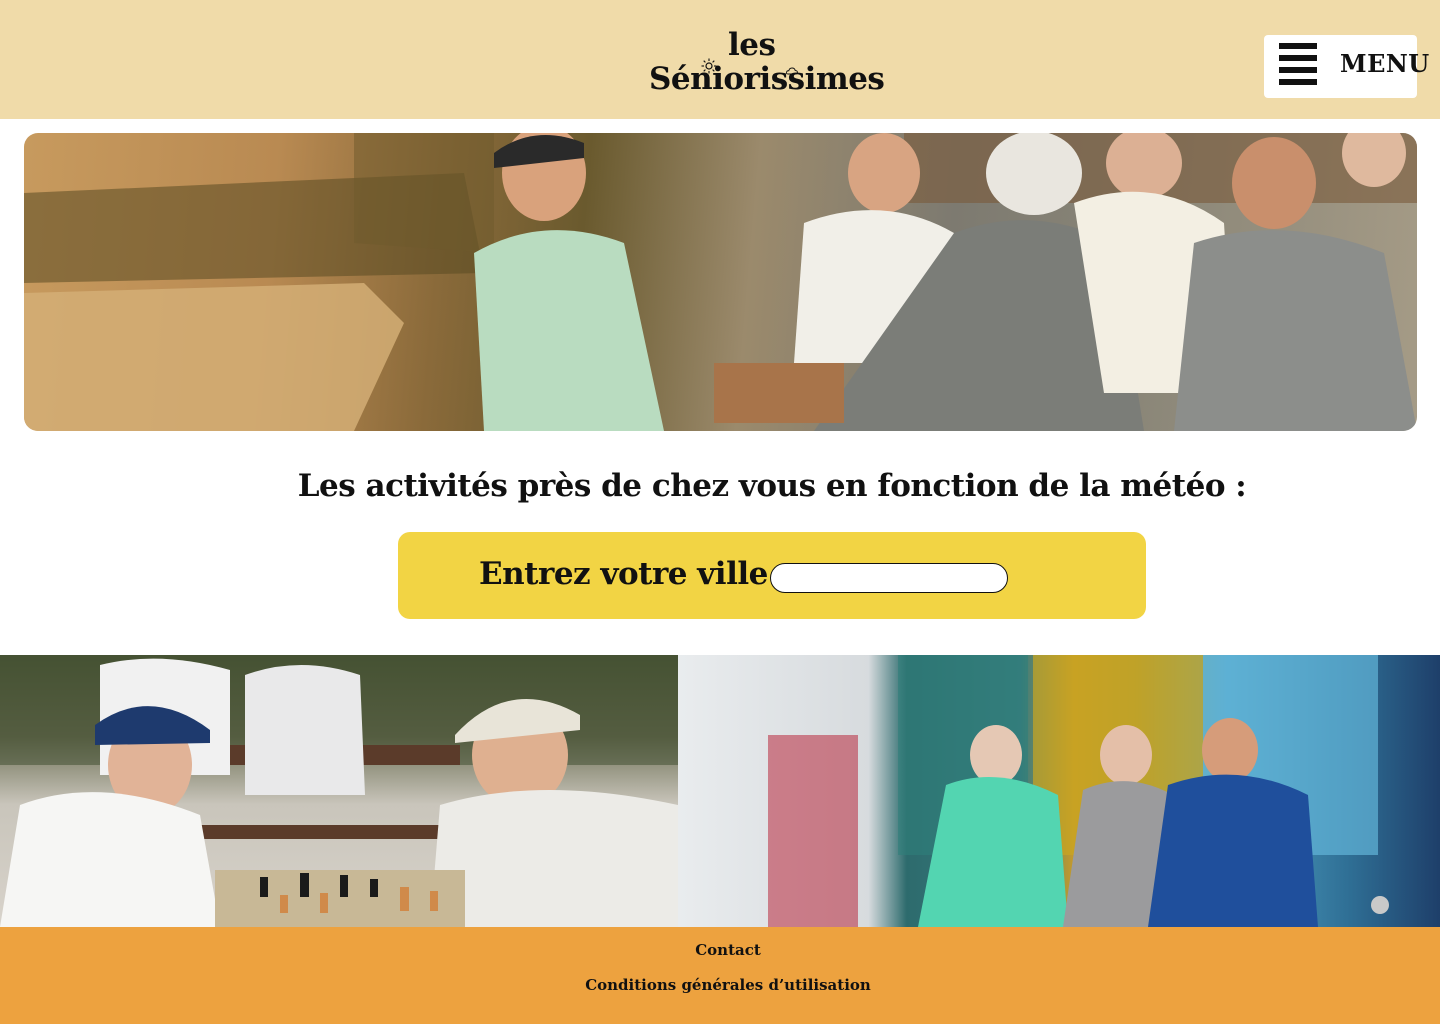  What do you see at coordinates (1298, 64) in the screenshot?
I see `hamburger-icon` at bounding box center [1298, 64].